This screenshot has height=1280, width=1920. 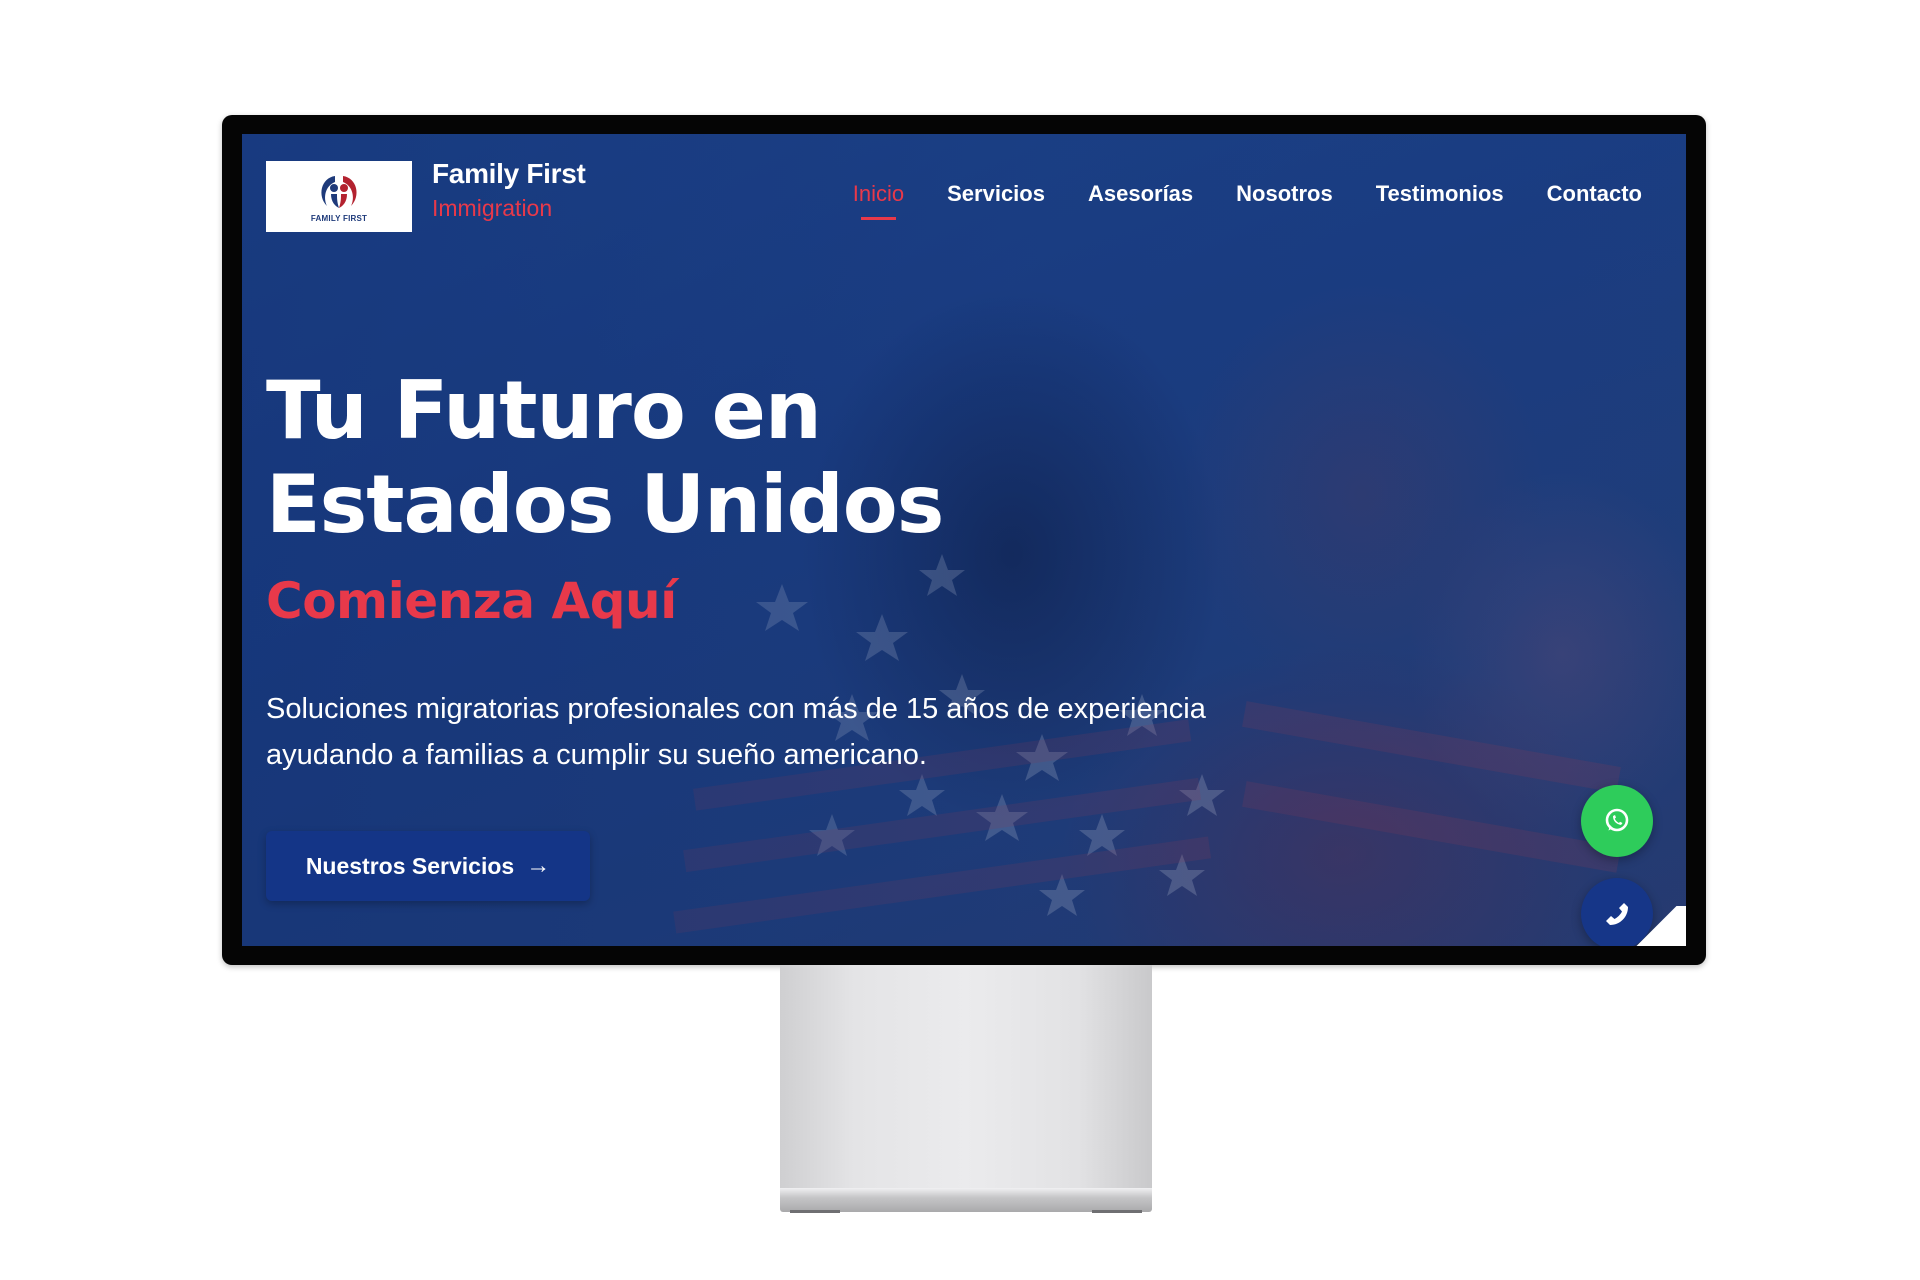 What do you see at coordinates (966, 1080) in the screenshot?
I see `monitor-stand` at bounding box center [966, 1080].